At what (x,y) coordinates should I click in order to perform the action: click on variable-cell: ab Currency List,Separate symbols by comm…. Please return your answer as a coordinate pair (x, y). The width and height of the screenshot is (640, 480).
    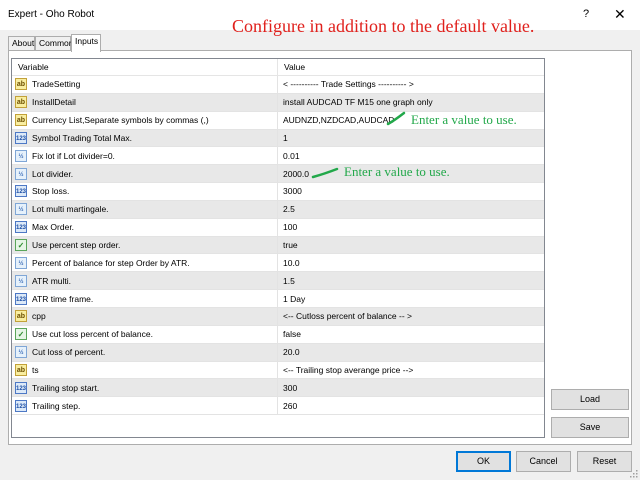
    Looking at the image, I should click on (145, 120).